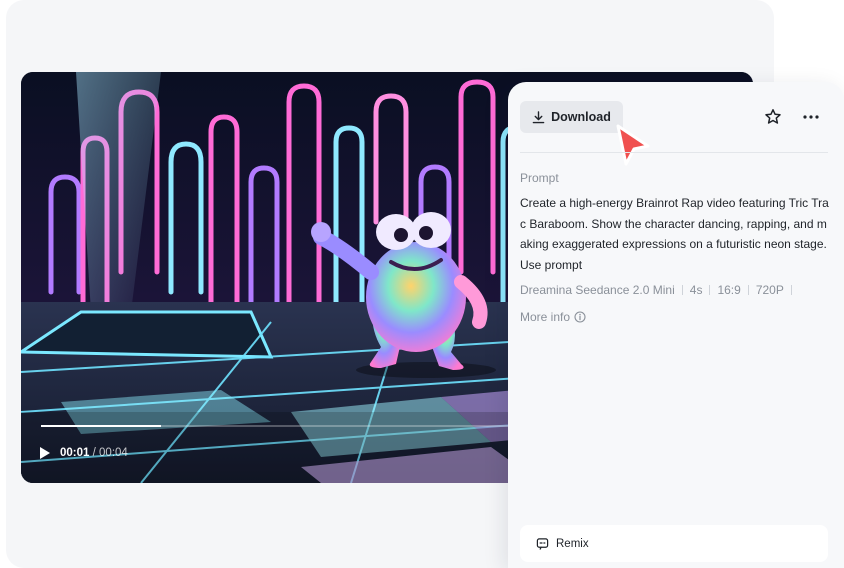 The width and height of the screenshot is (844, 568). Describe the element at coordinates (545, 317) in the screenshot. I see `more-info-label: More info` at that location.